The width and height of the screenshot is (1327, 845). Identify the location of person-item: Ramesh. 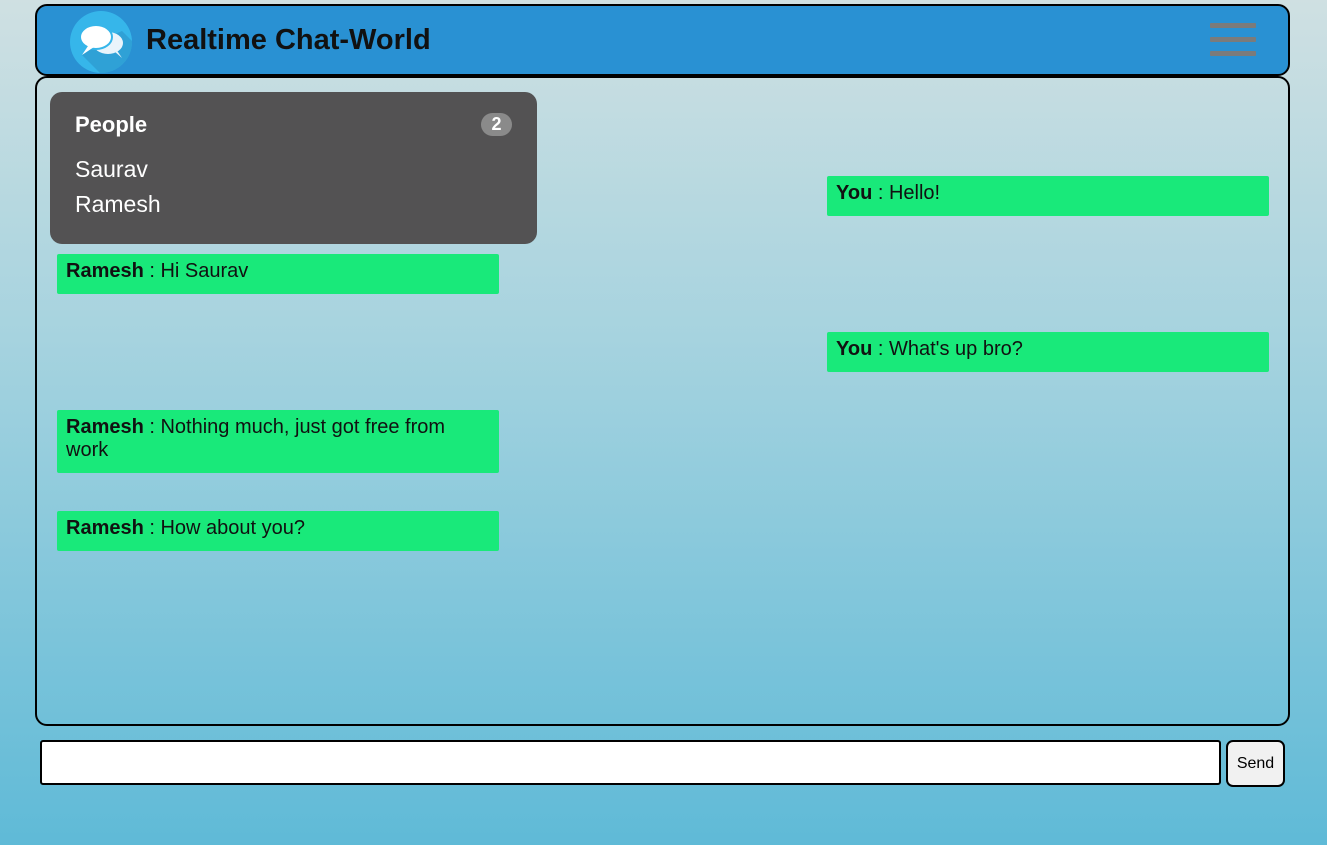
(118, 204).